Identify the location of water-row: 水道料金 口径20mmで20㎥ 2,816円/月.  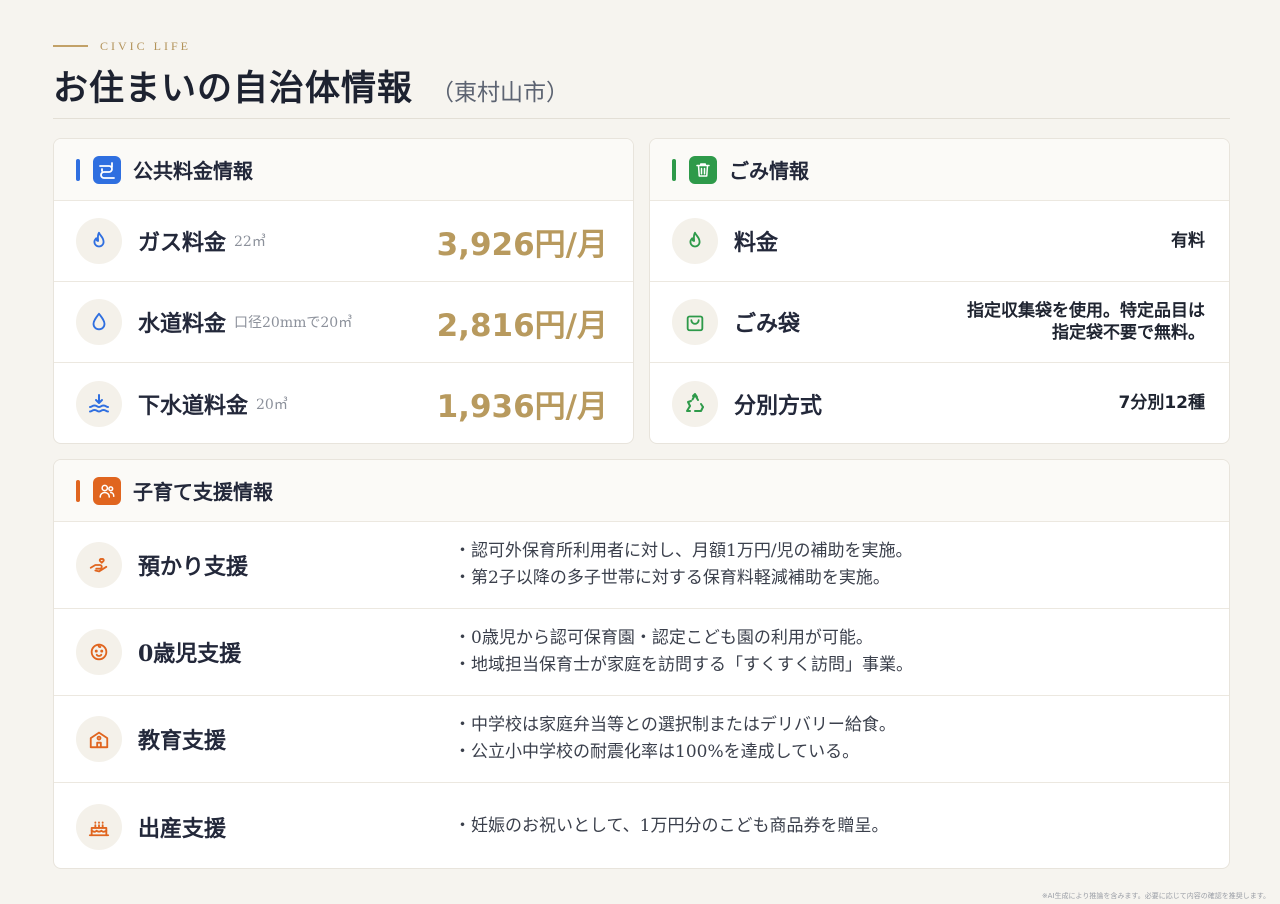
(343, 322).